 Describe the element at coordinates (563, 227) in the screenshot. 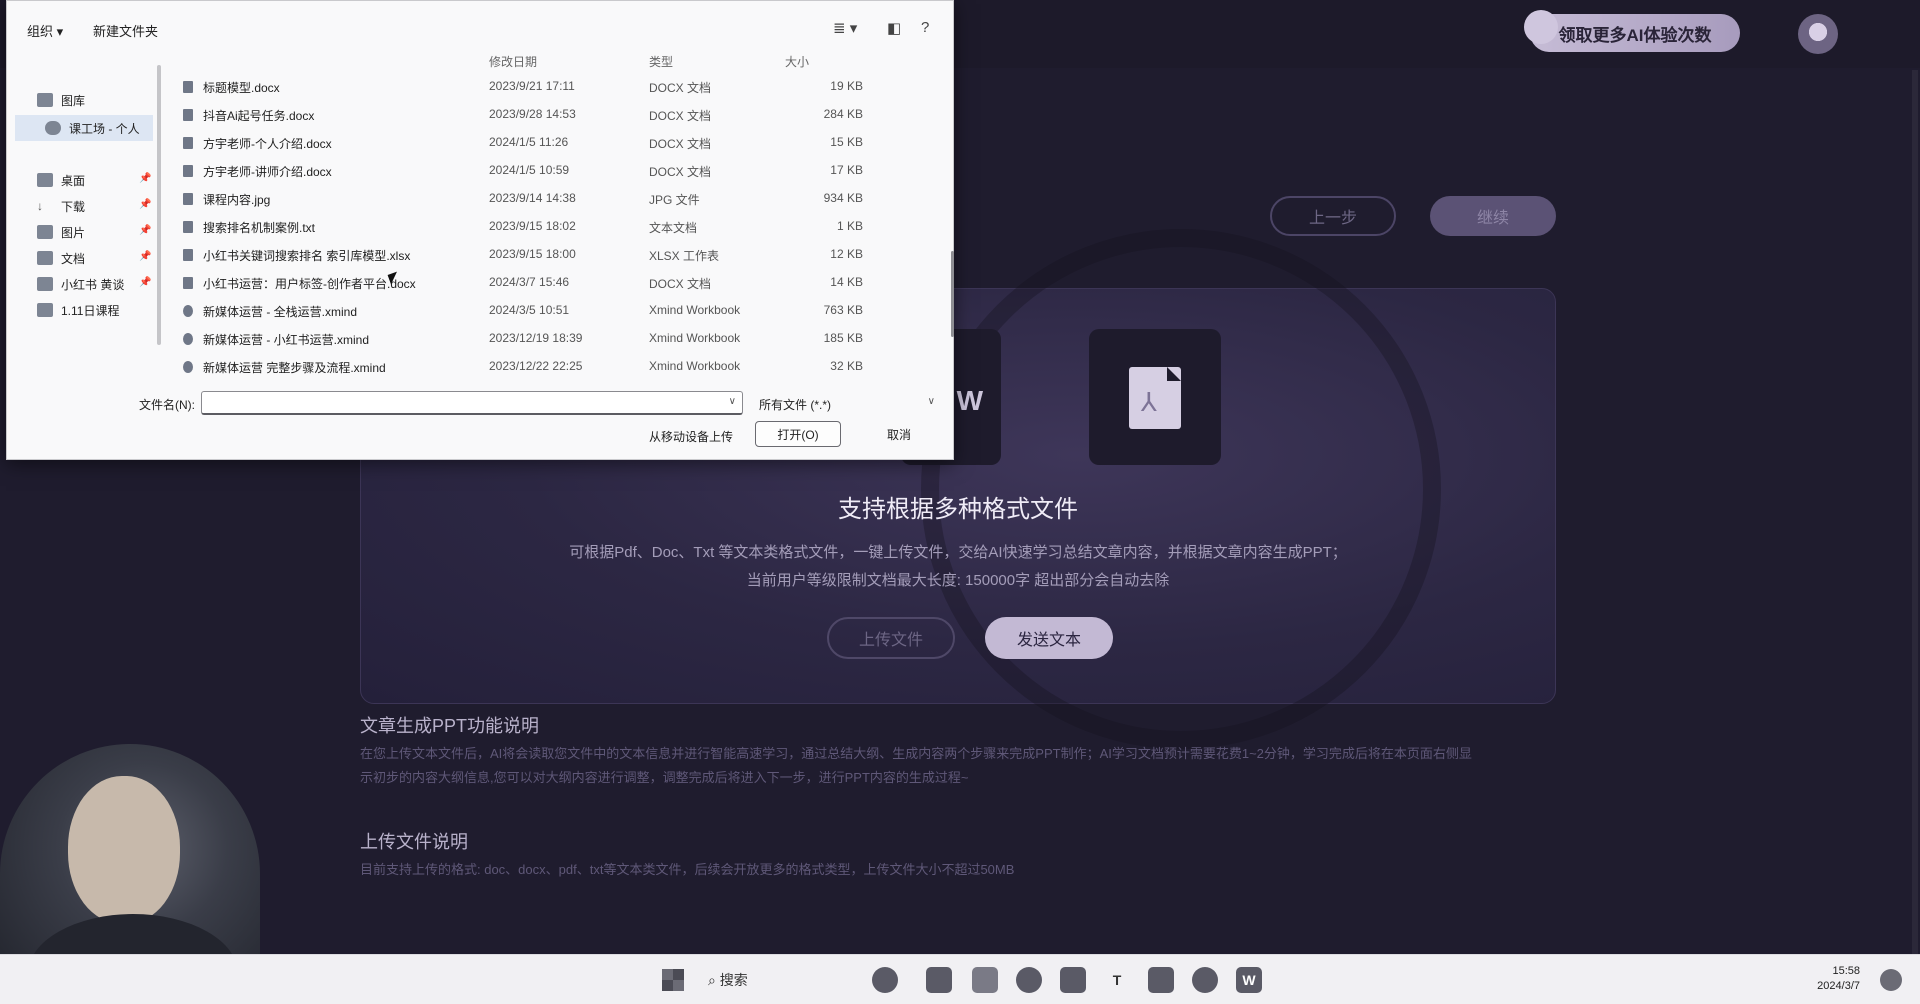

I see `file-row: 搜索排名机制案例.txt 2023/9/15 18:02 文本文档 1 KB` at that location.